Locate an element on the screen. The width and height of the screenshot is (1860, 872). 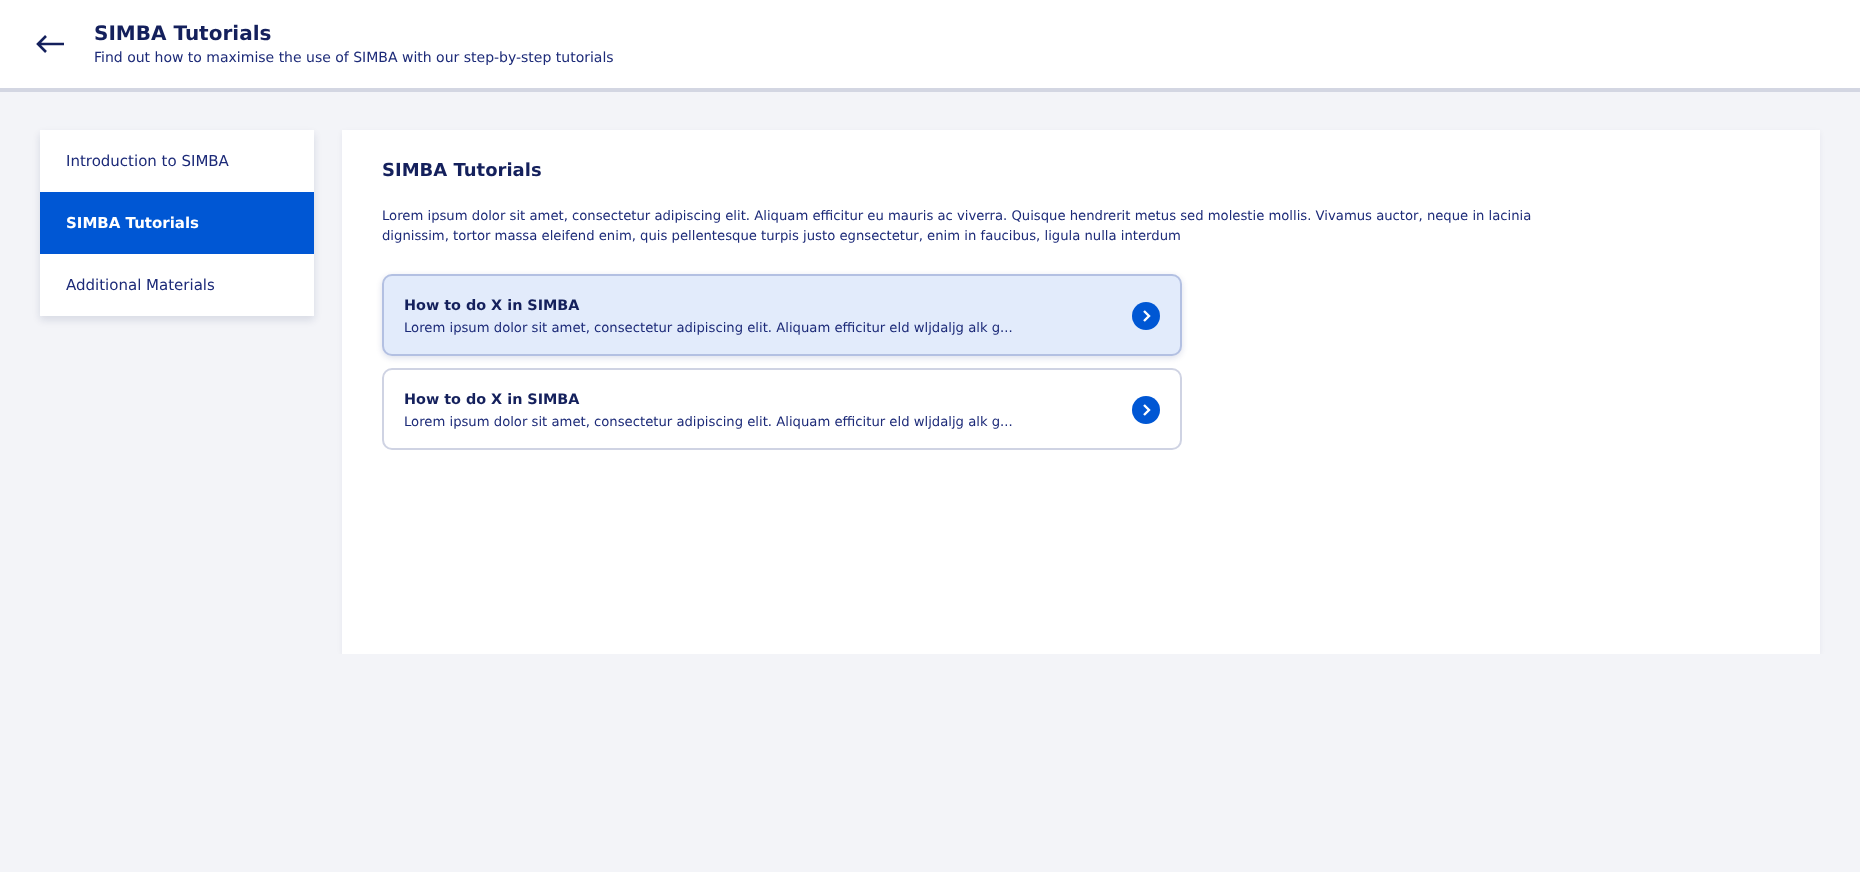
back-arrow-icon is located at coordinates (51, 44).